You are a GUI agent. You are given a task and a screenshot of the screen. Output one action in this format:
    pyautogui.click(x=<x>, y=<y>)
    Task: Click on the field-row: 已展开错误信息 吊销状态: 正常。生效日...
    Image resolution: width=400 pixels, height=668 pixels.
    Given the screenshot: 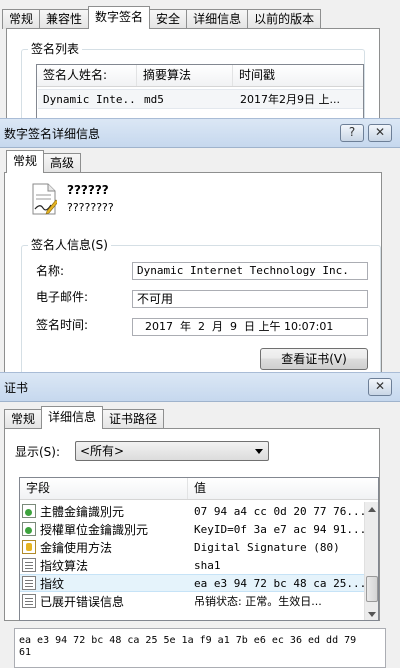 What is the action you would take?
    pyautogui.click(x=192, y=601)
    